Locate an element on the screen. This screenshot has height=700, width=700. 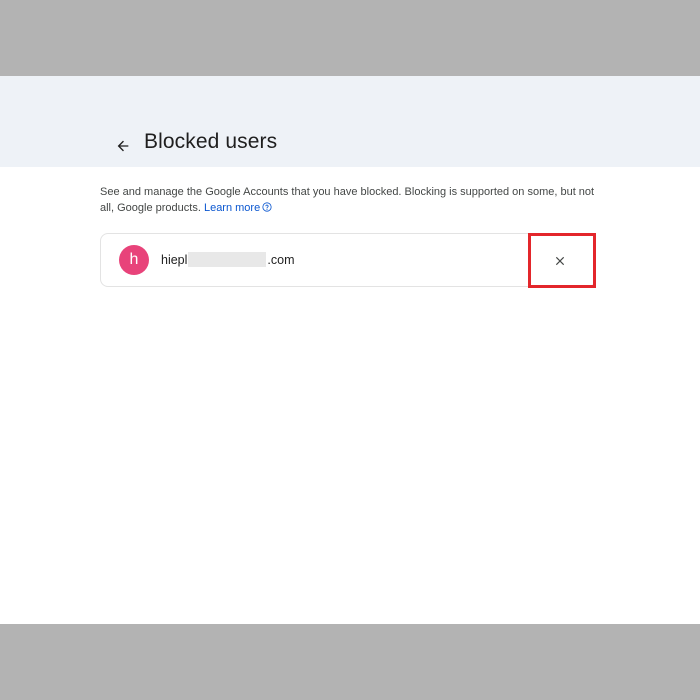
blocked-user-email: hiepl .com is located at coordinates (228, 259).